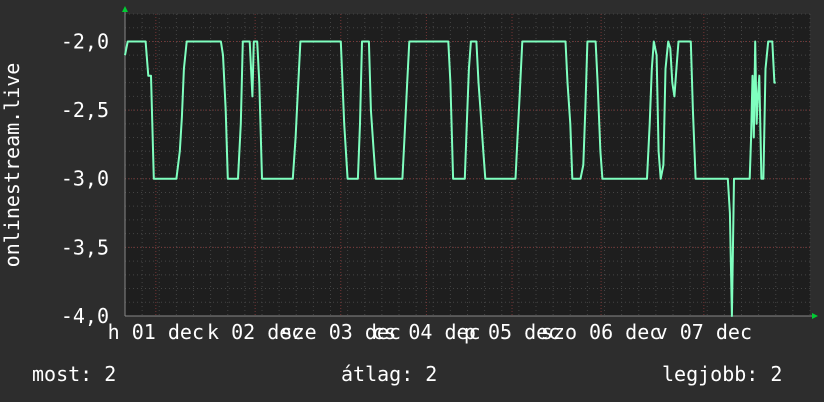 The width and height of the screenshot is (824, 402). Describe the element at coordinates (85, 110) in the screenshot. I see `y-tick-label: -2,5` at that location.